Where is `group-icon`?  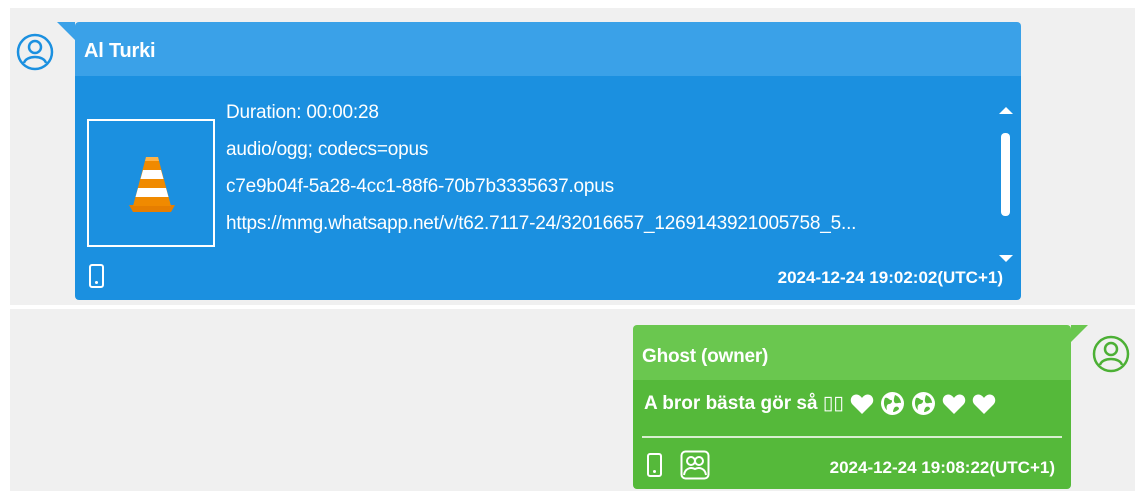 group-icon is located at coordinates (695, 465).